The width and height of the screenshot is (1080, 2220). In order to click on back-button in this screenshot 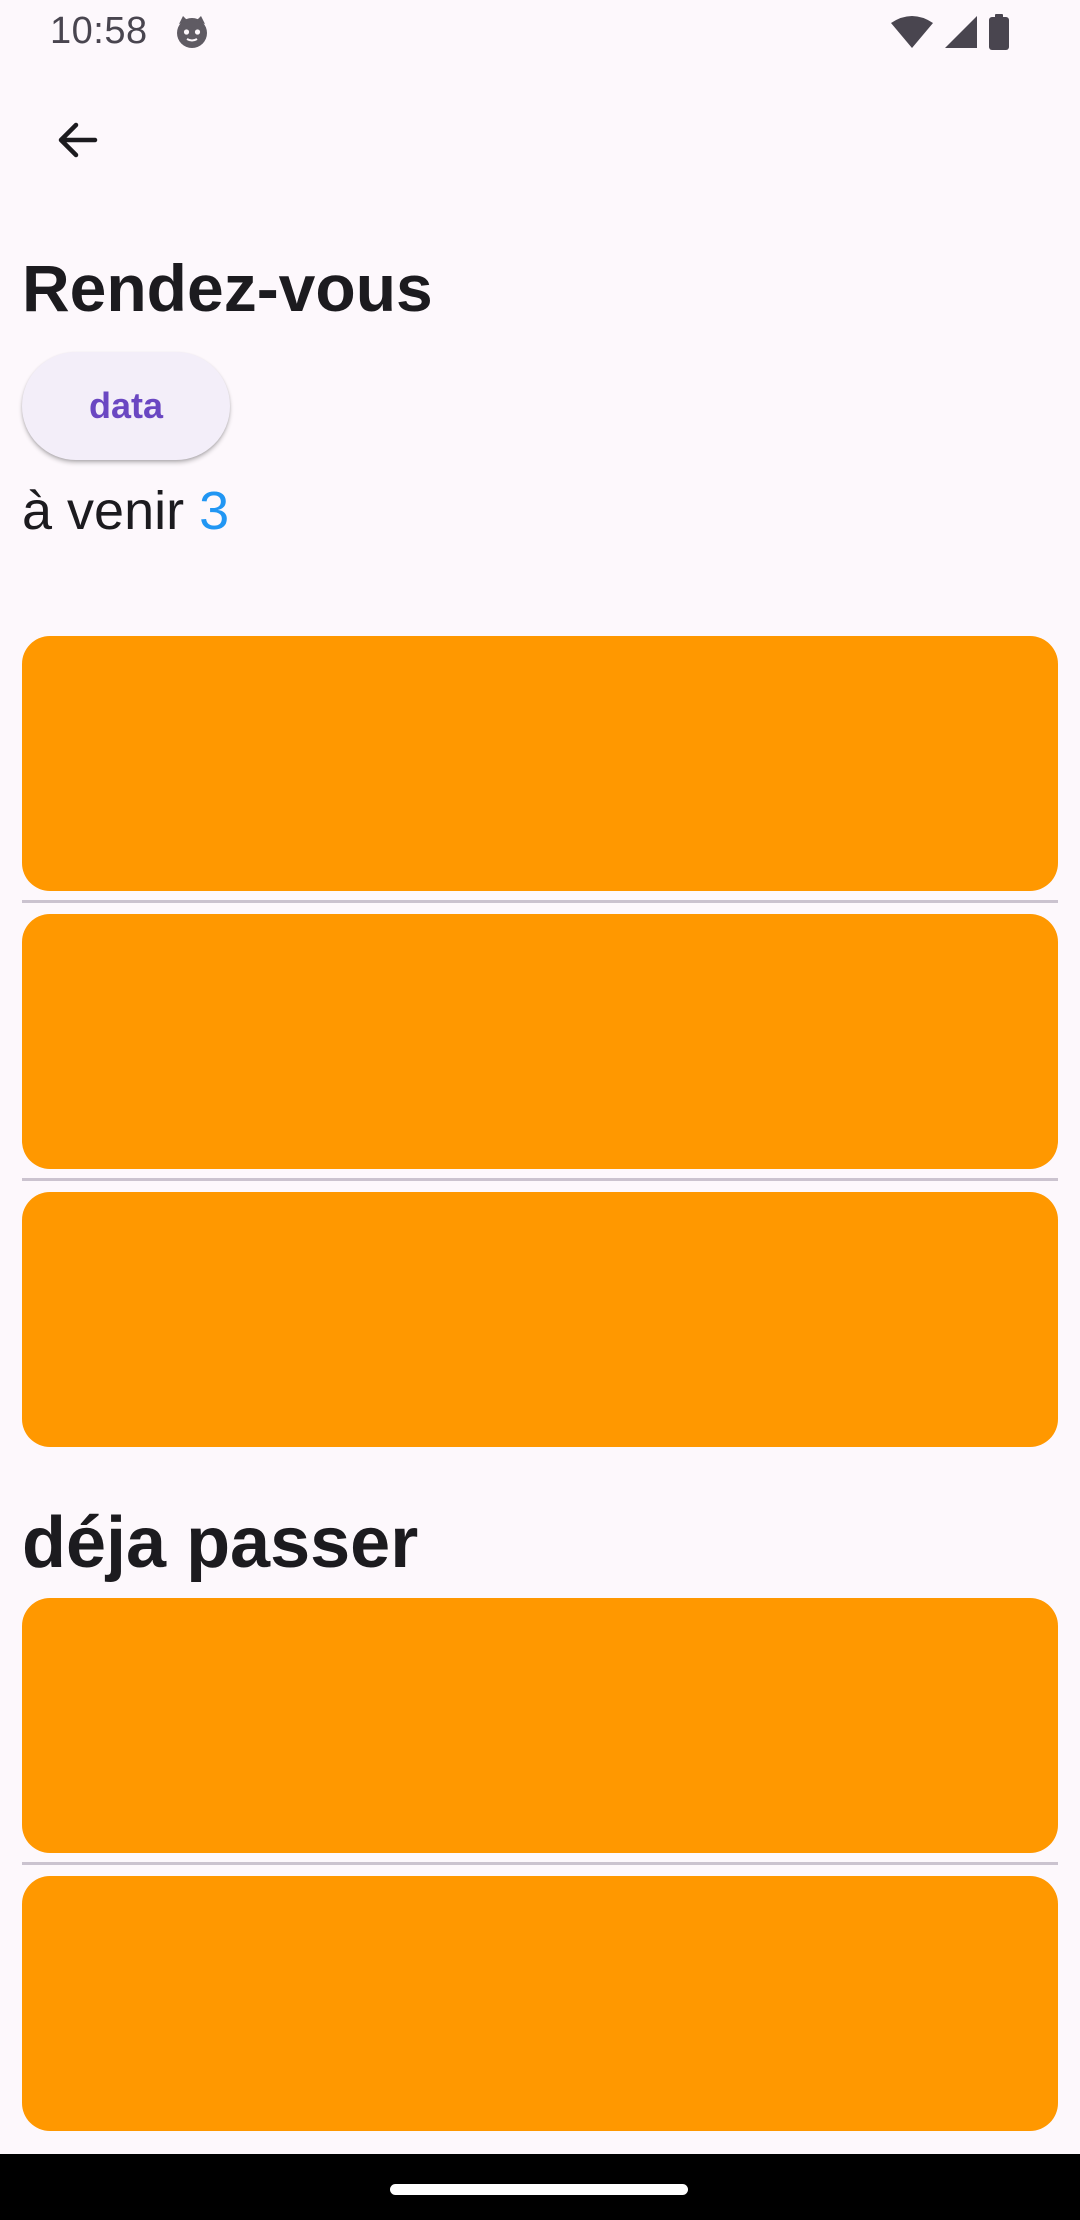, I will do `click(77, 142)`.